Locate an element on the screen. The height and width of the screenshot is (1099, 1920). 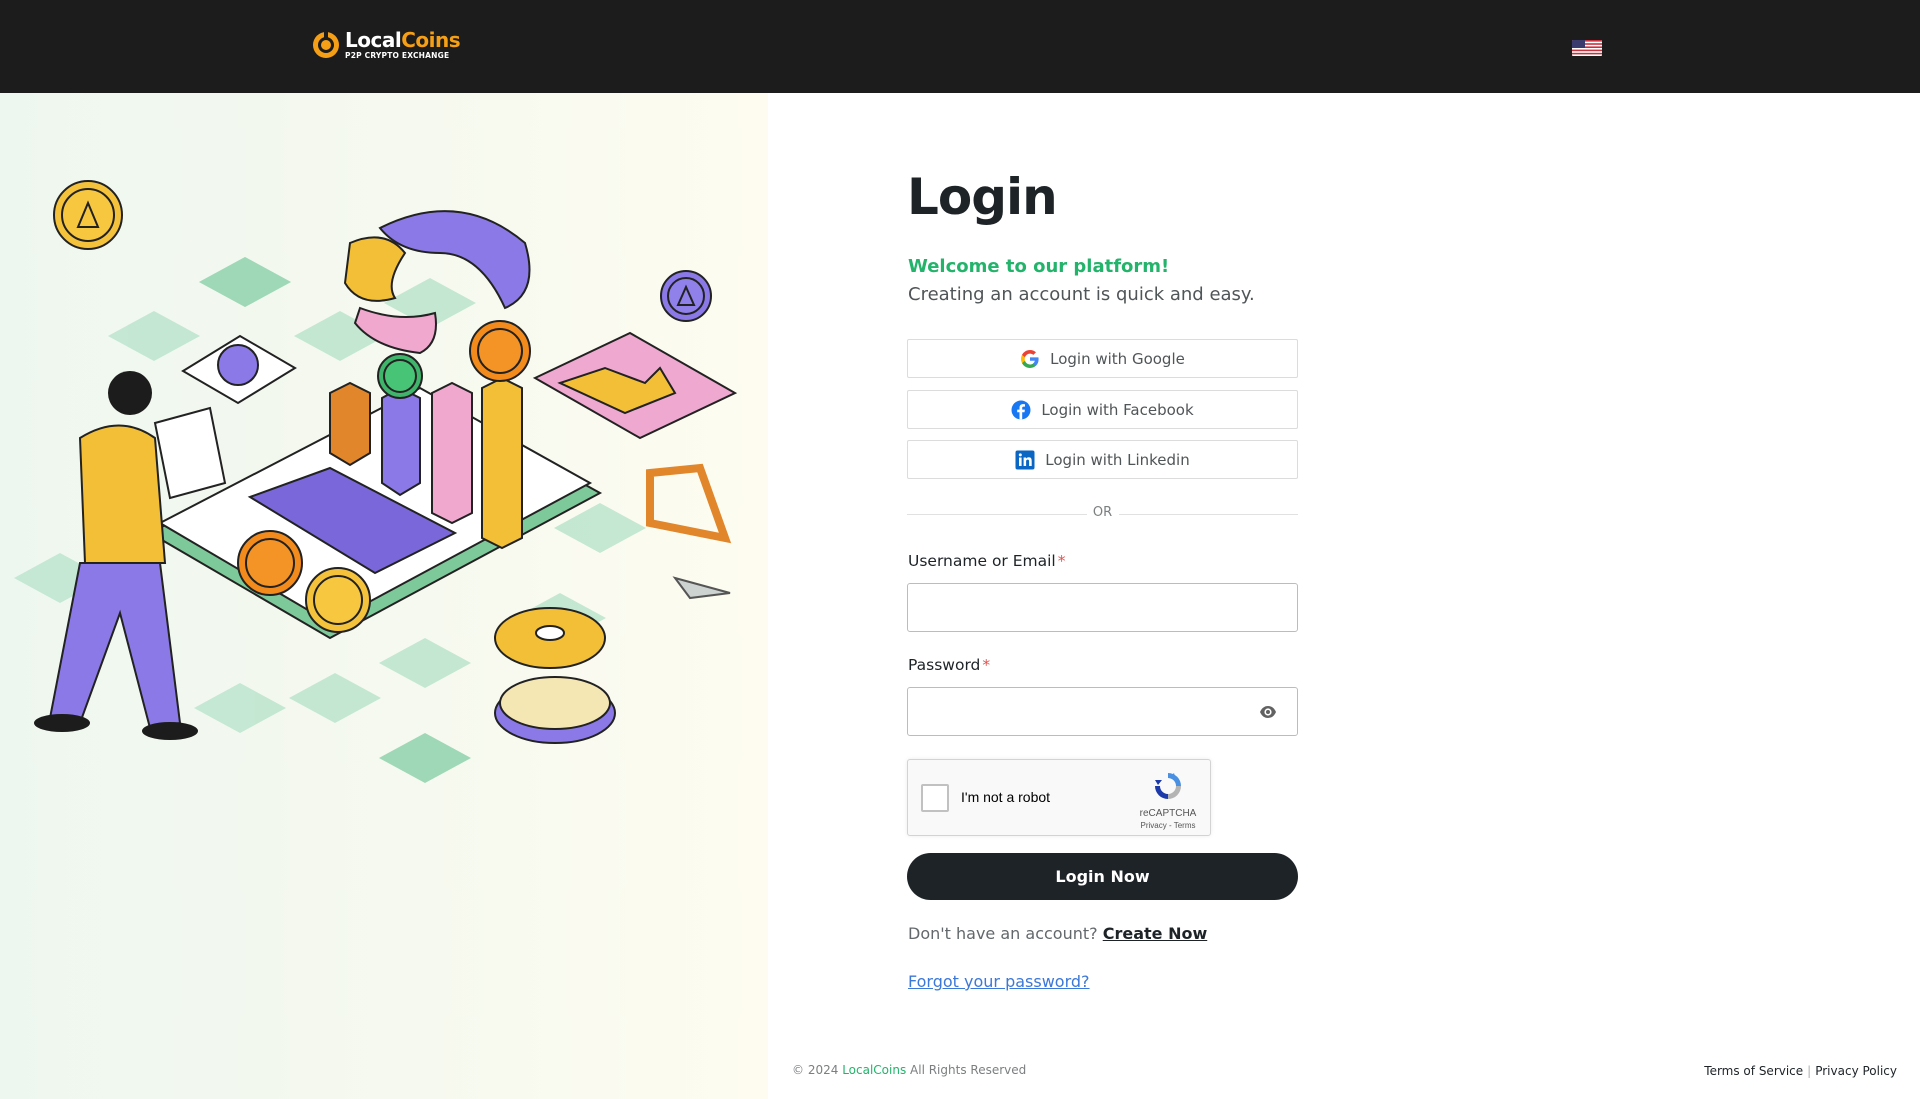
footer-links: Terms of Service | Privacy Policy is located at coordinates (1800, 1071).